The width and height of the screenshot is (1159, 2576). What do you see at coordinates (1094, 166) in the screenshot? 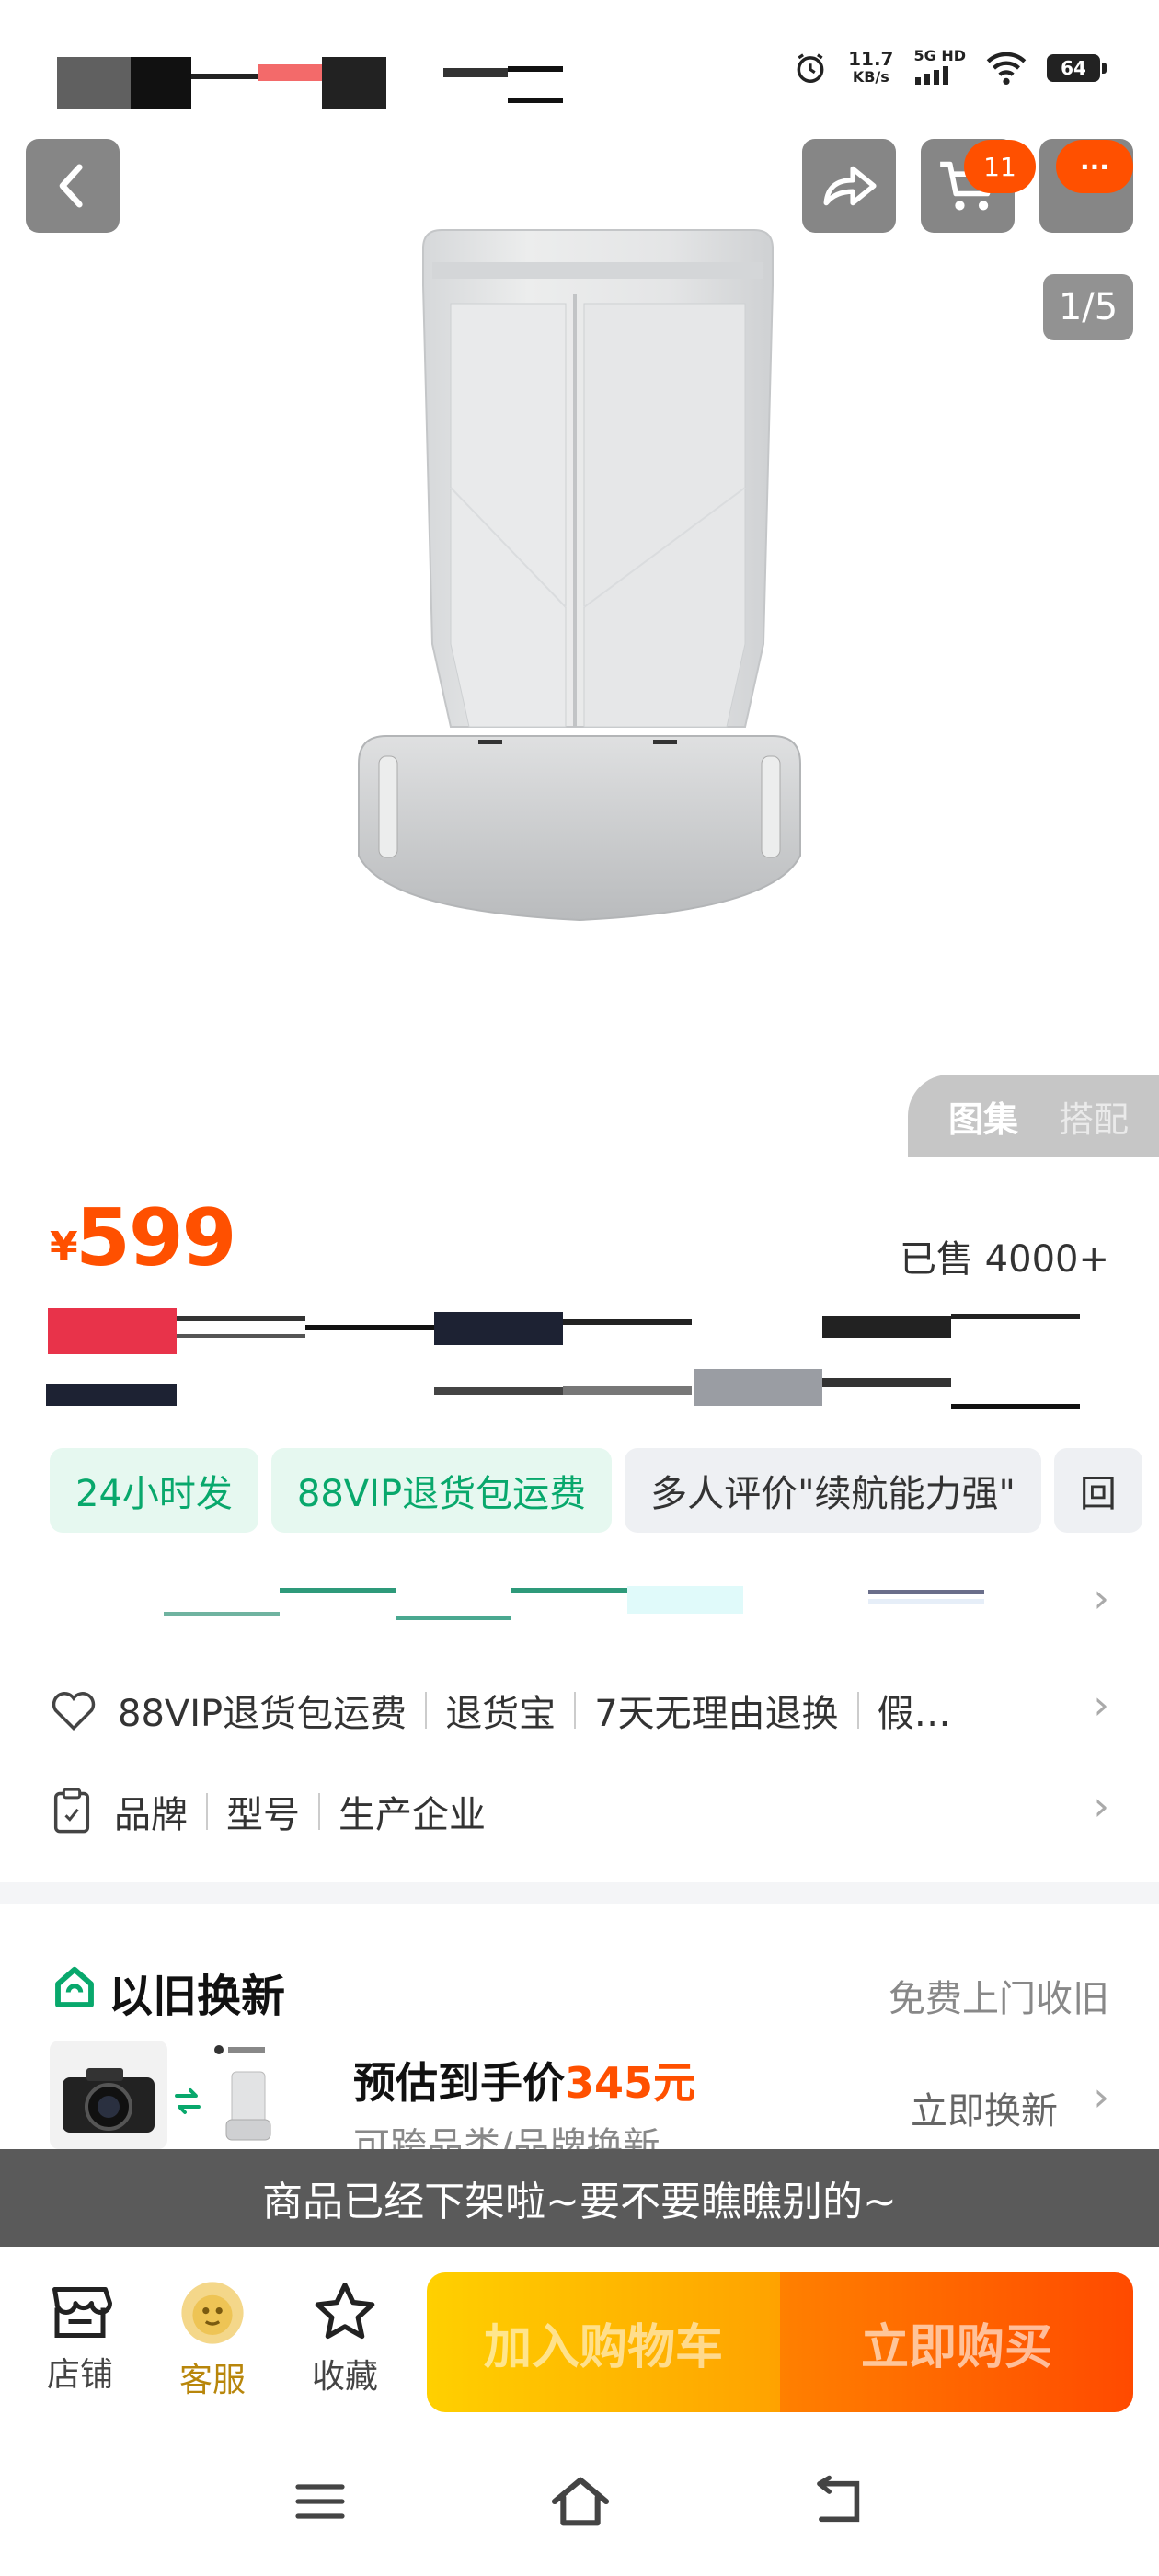
I see `more-badge: ···` at bounding box center [1094, 166].